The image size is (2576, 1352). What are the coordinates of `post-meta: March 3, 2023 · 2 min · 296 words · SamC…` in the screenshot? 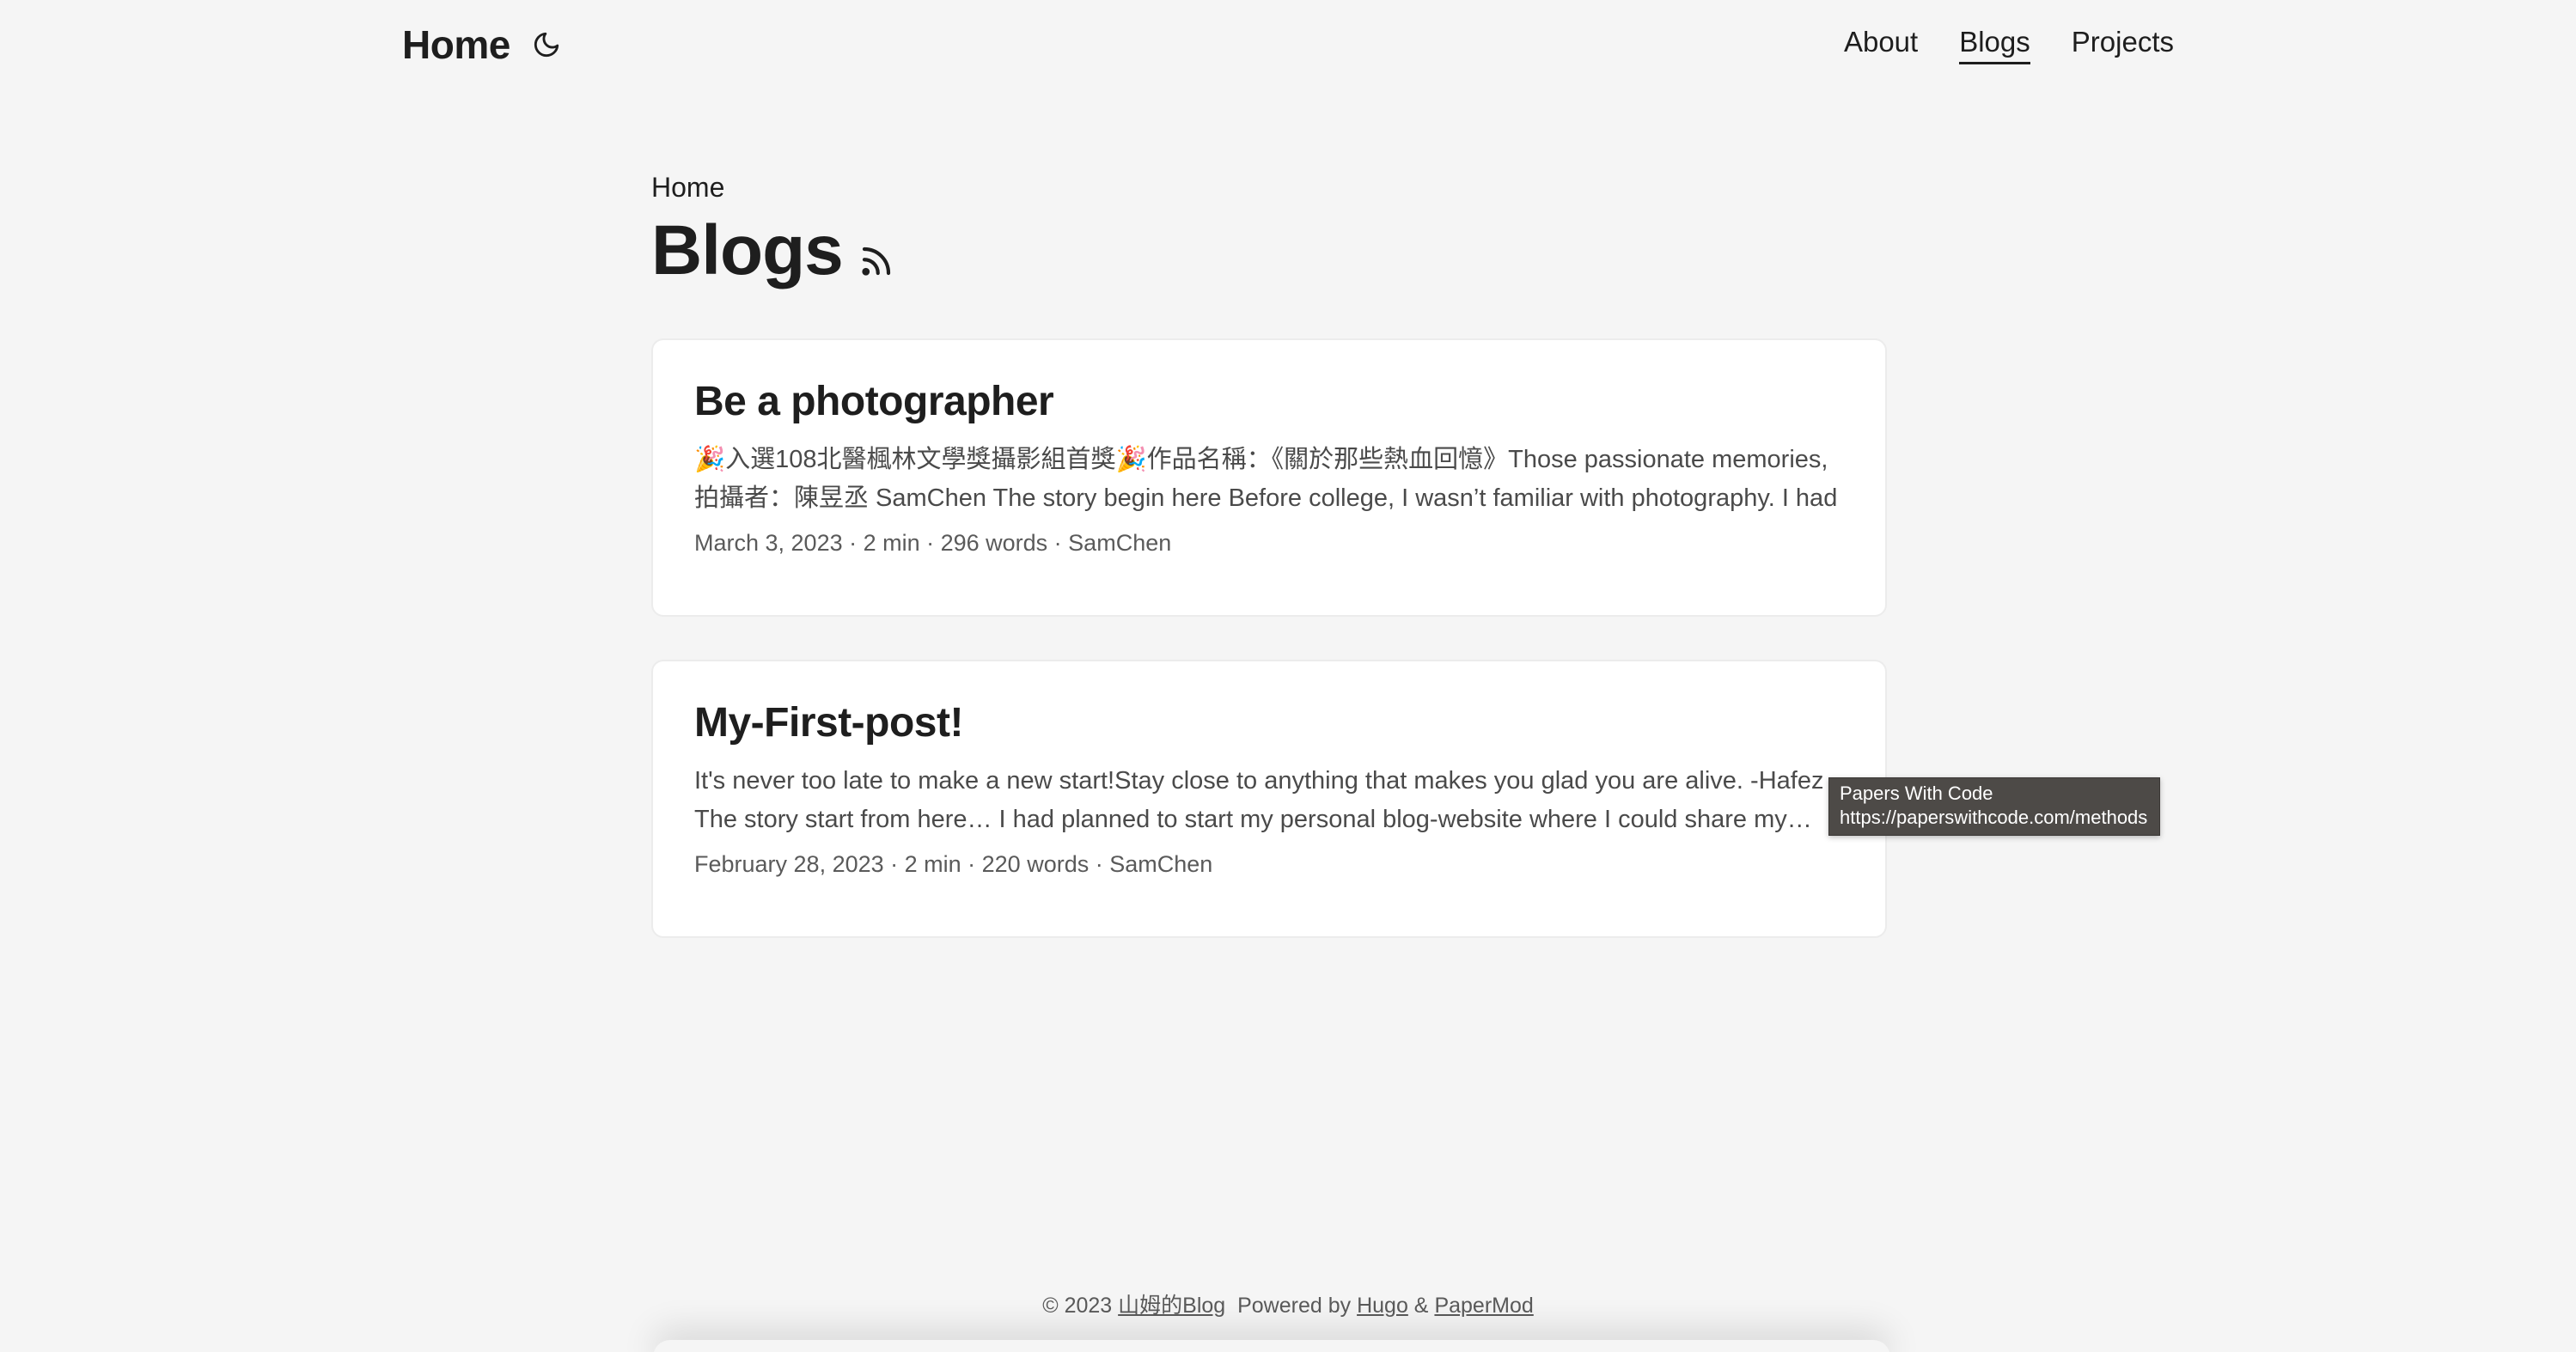 It's located at (933, 542).